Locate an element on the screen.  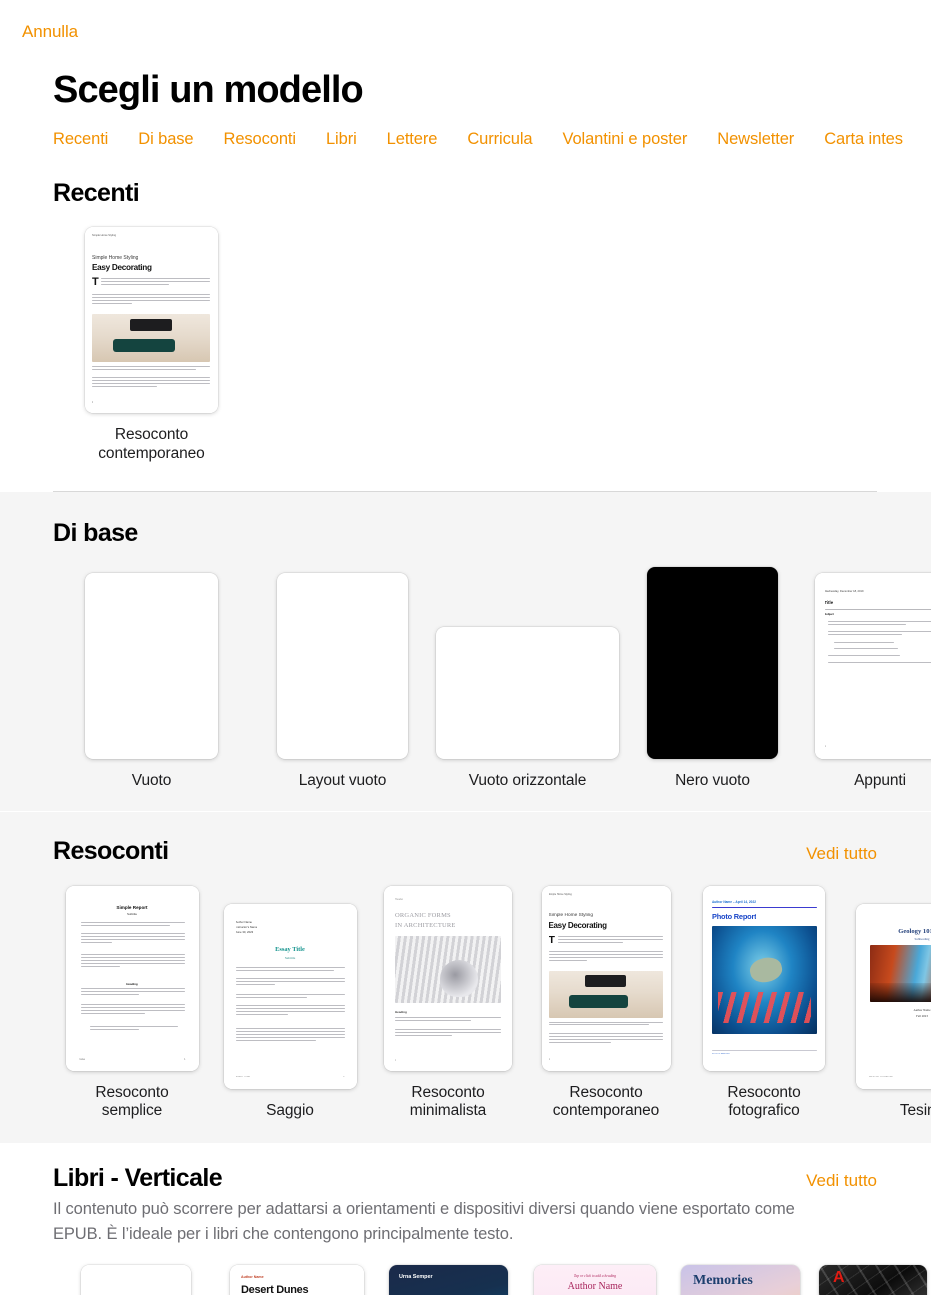
section-recenti-title: Recenti is located at coordinates (96, 193).